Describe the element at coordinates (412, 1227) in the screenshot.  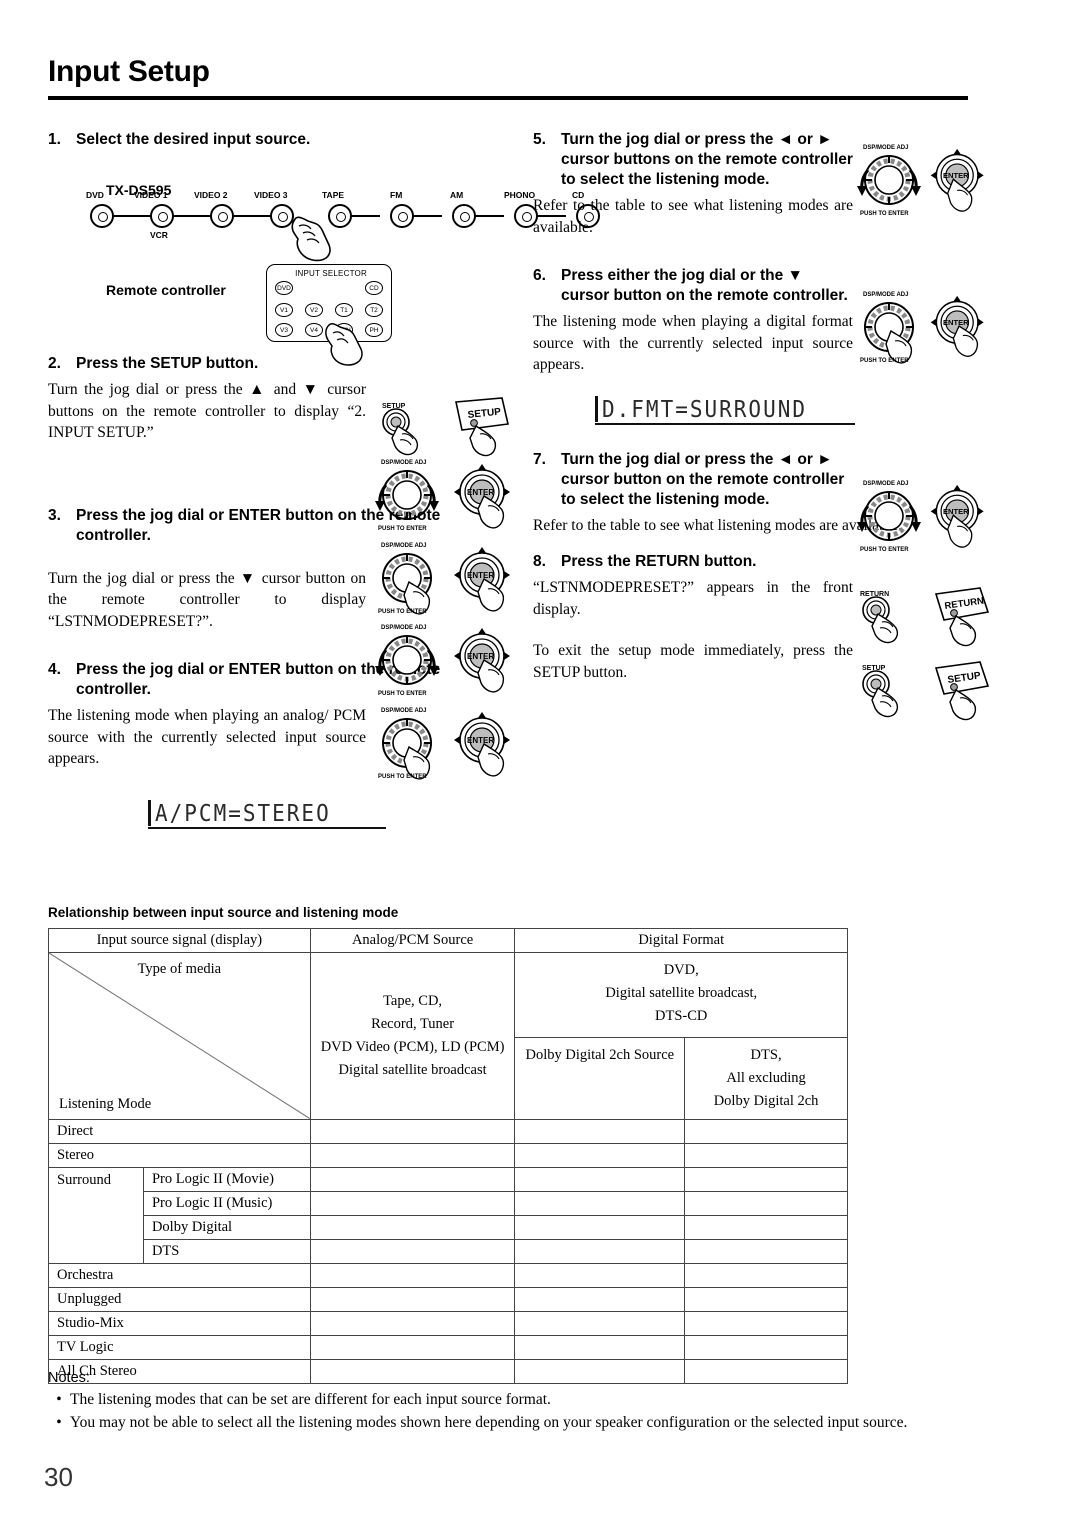
I see `cell-analog-dolby-digital` at that location.